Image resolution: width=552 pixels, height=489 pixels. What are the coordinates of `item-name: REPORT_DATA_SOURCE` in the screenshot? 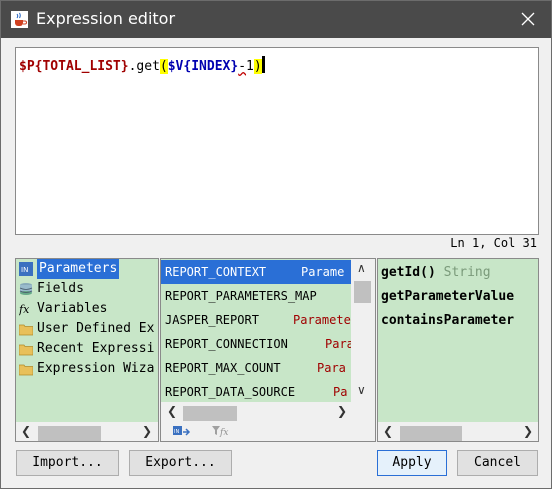 It's located at (230, 392).